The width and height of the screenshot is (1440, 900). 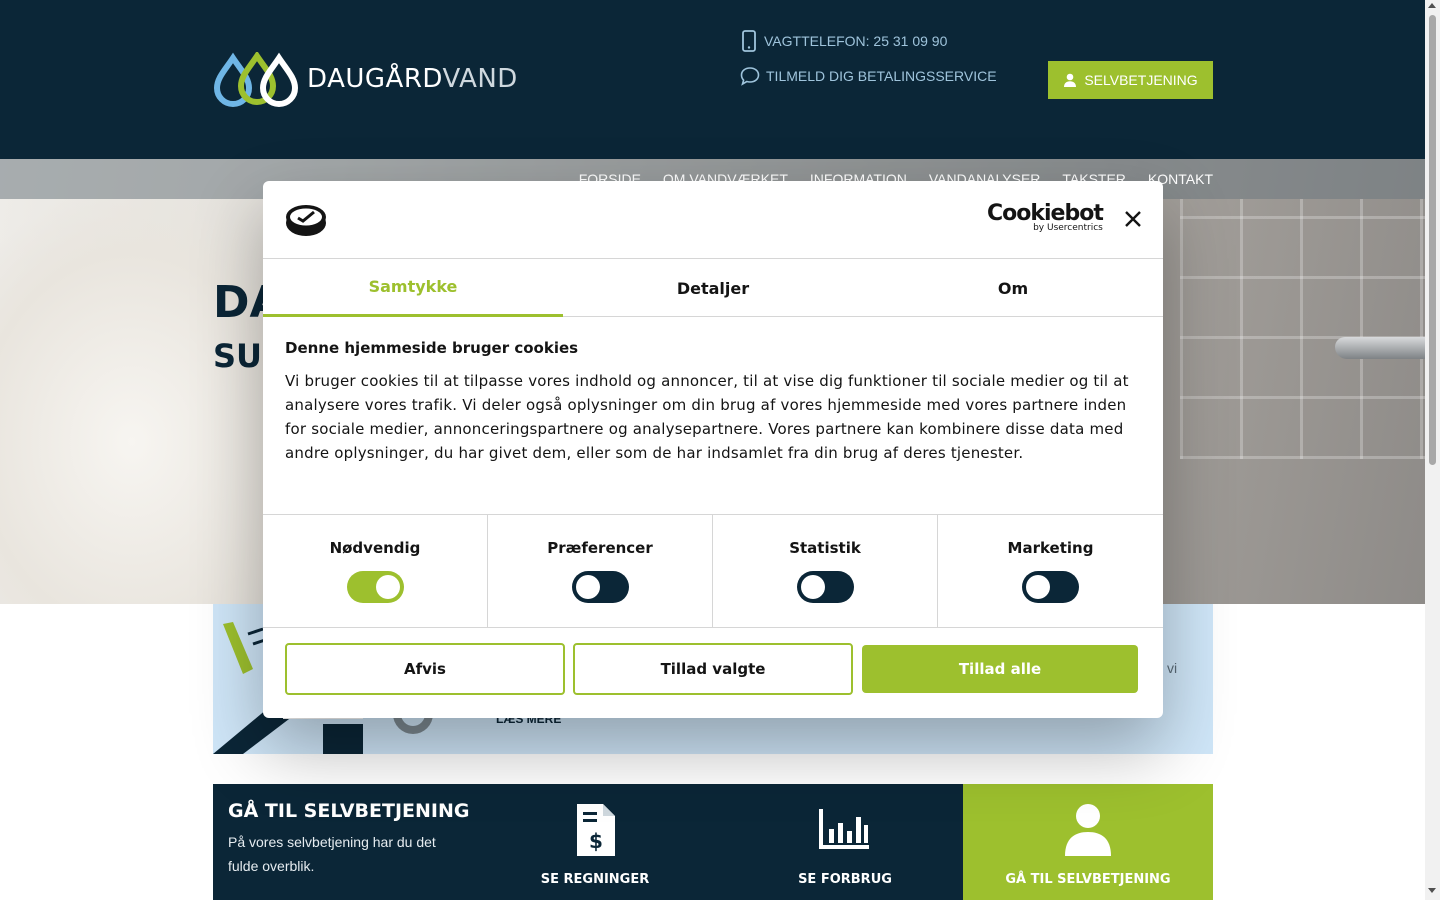 I want to click on self-service-button-label: SELVBETJENING, so click(x=1141, y=80).